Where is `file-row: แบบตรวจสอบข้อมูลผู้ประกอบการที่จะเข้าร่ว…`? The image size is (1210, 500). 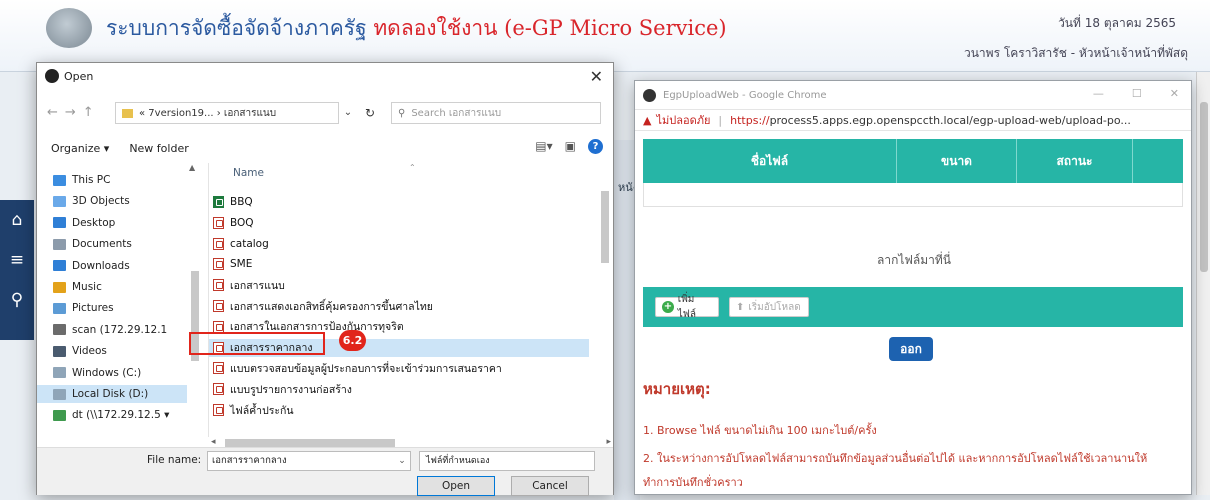
file-row: แบบตรวจสอบข้อมูลผู้ประกอบการที่จะเข้าร่ว… is located at coordinates (399, 368).